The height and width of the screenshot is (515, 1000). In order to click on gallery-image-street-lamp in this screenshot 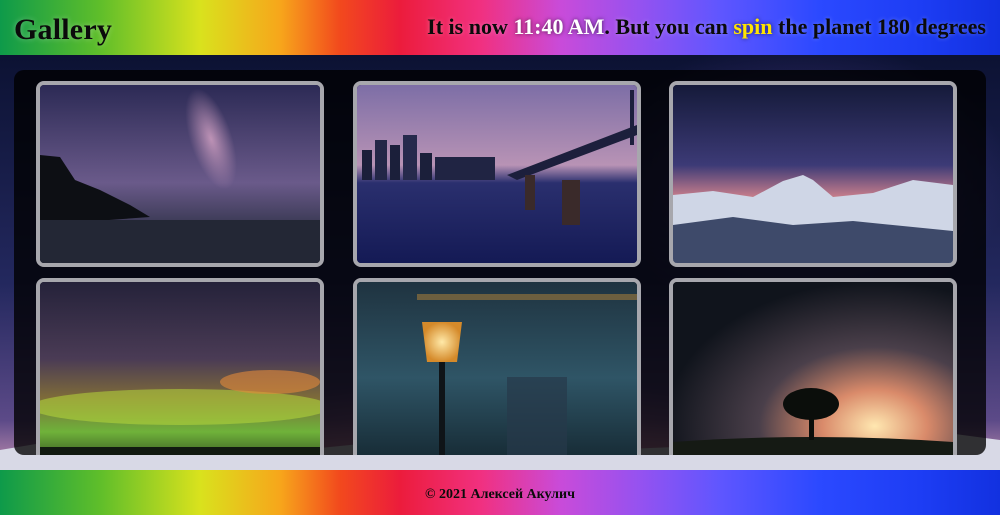, I will do `click(497, 366)`.